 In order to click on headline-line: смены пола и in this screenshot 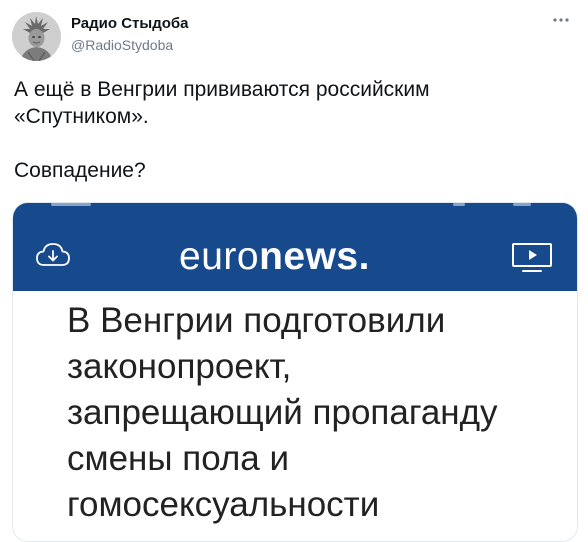, I will do `click(178, 458)`.